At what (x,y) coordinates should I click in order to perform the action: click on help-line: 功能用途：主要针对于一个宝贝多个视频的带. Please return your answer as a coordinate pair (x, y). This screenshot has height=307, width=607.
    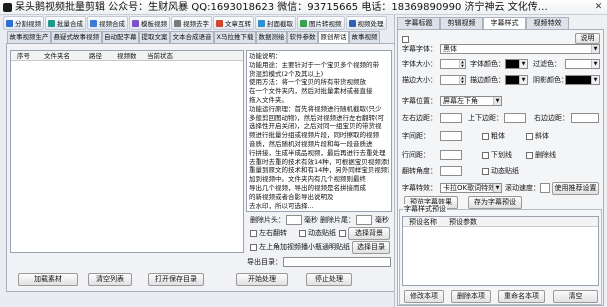
    Looking at the image, I should click on (314, 64).